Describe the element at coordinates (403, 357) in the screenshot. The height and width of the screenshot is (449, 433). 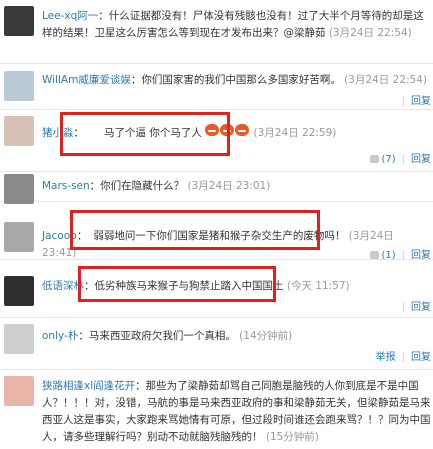
I see `comment-actions: 举报 | 回复` at that location.